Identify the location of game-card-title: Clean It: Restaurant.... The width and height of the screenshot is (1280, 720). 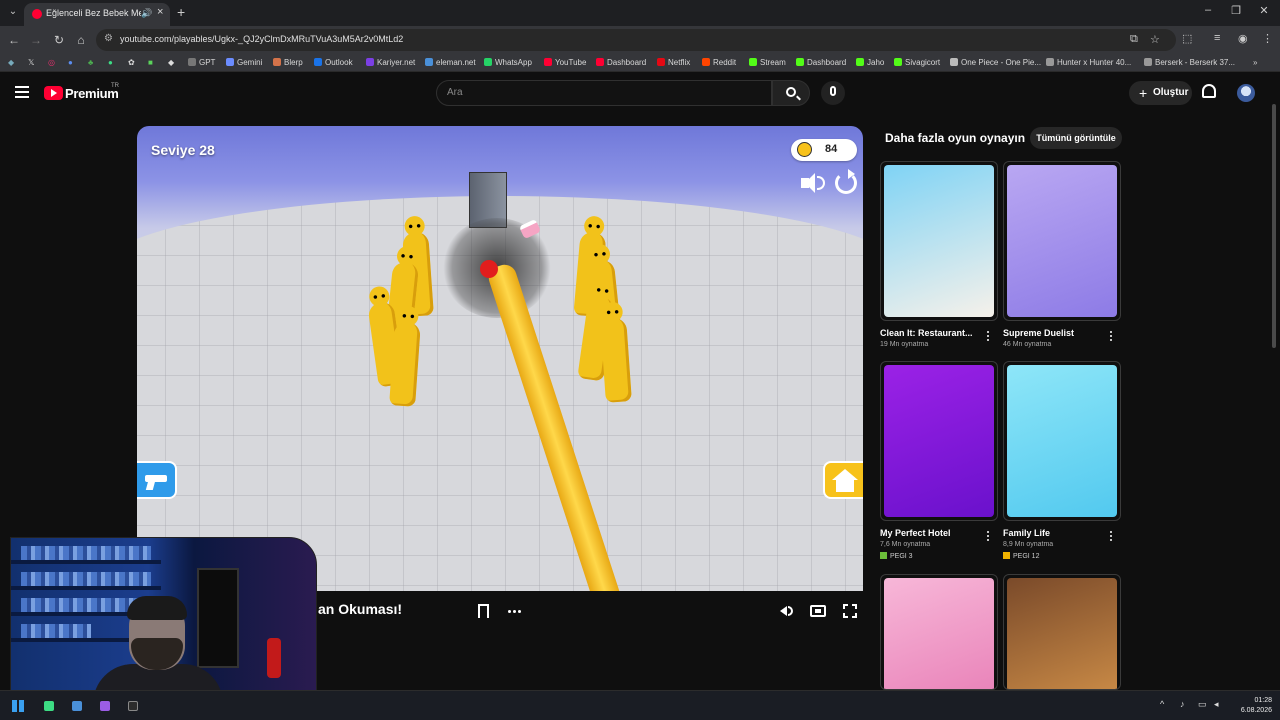
(926, 333).